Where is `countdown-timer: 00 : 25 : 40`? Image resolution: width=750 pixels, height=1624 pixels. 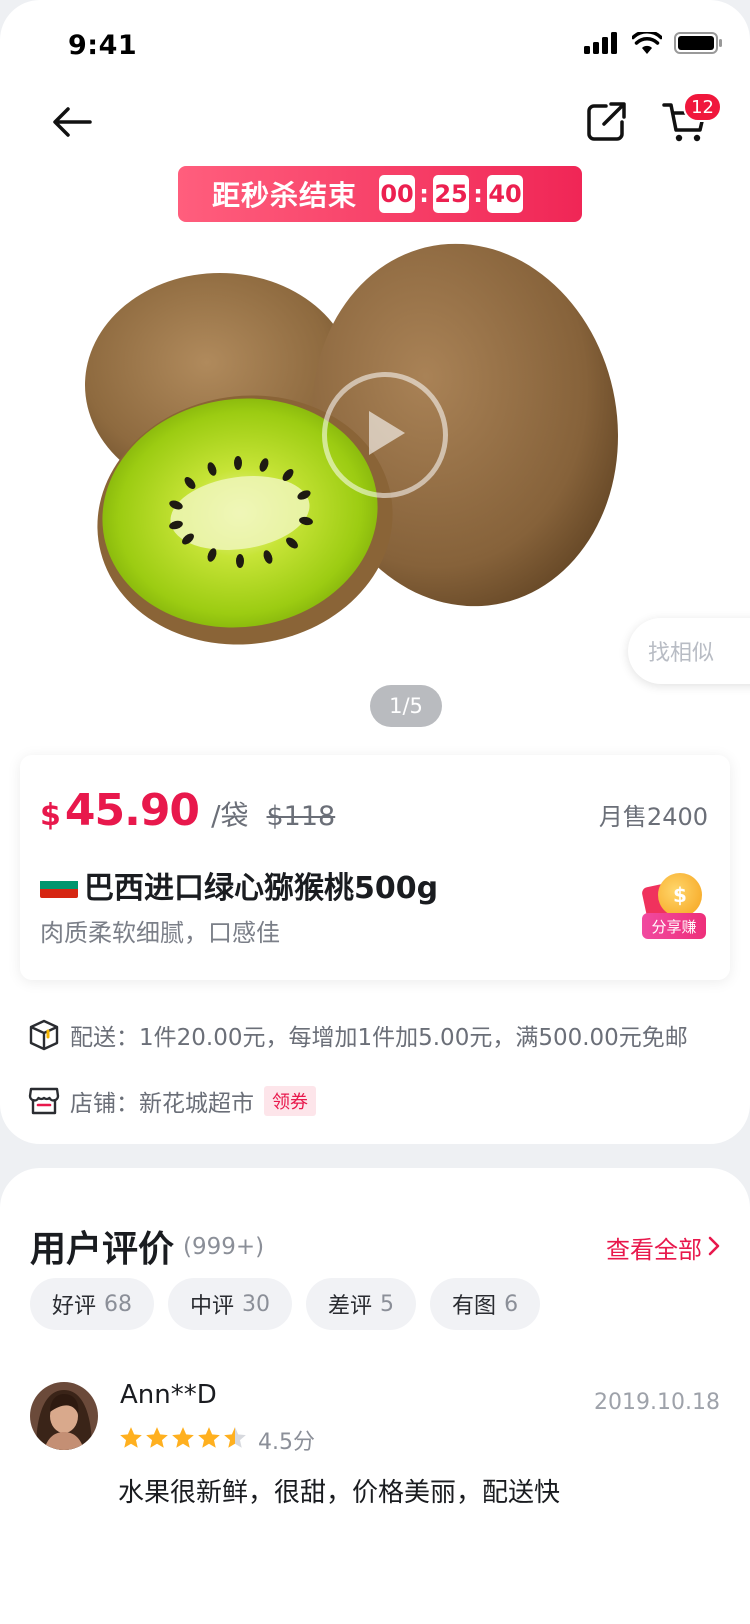
countdown-timer: 00 : 25 : 40 is located at coordinates (451, 194).